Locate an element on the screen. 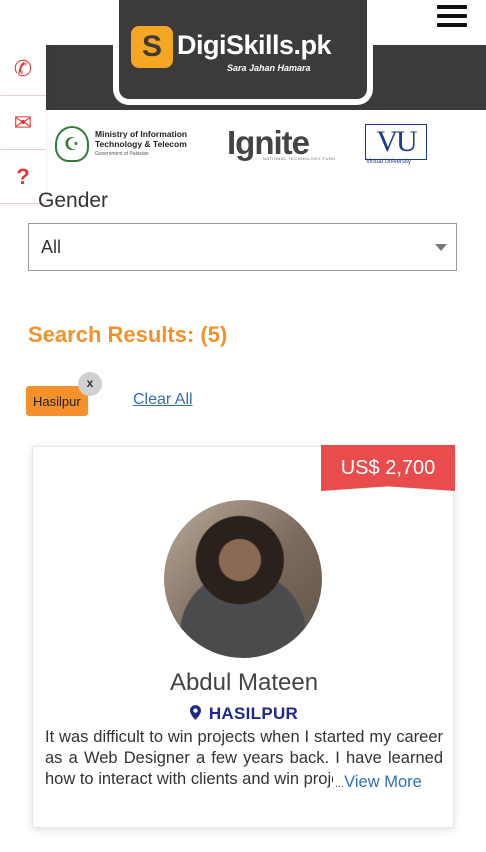  clear-all-link: Clear All is located at coordinates (163, 400).